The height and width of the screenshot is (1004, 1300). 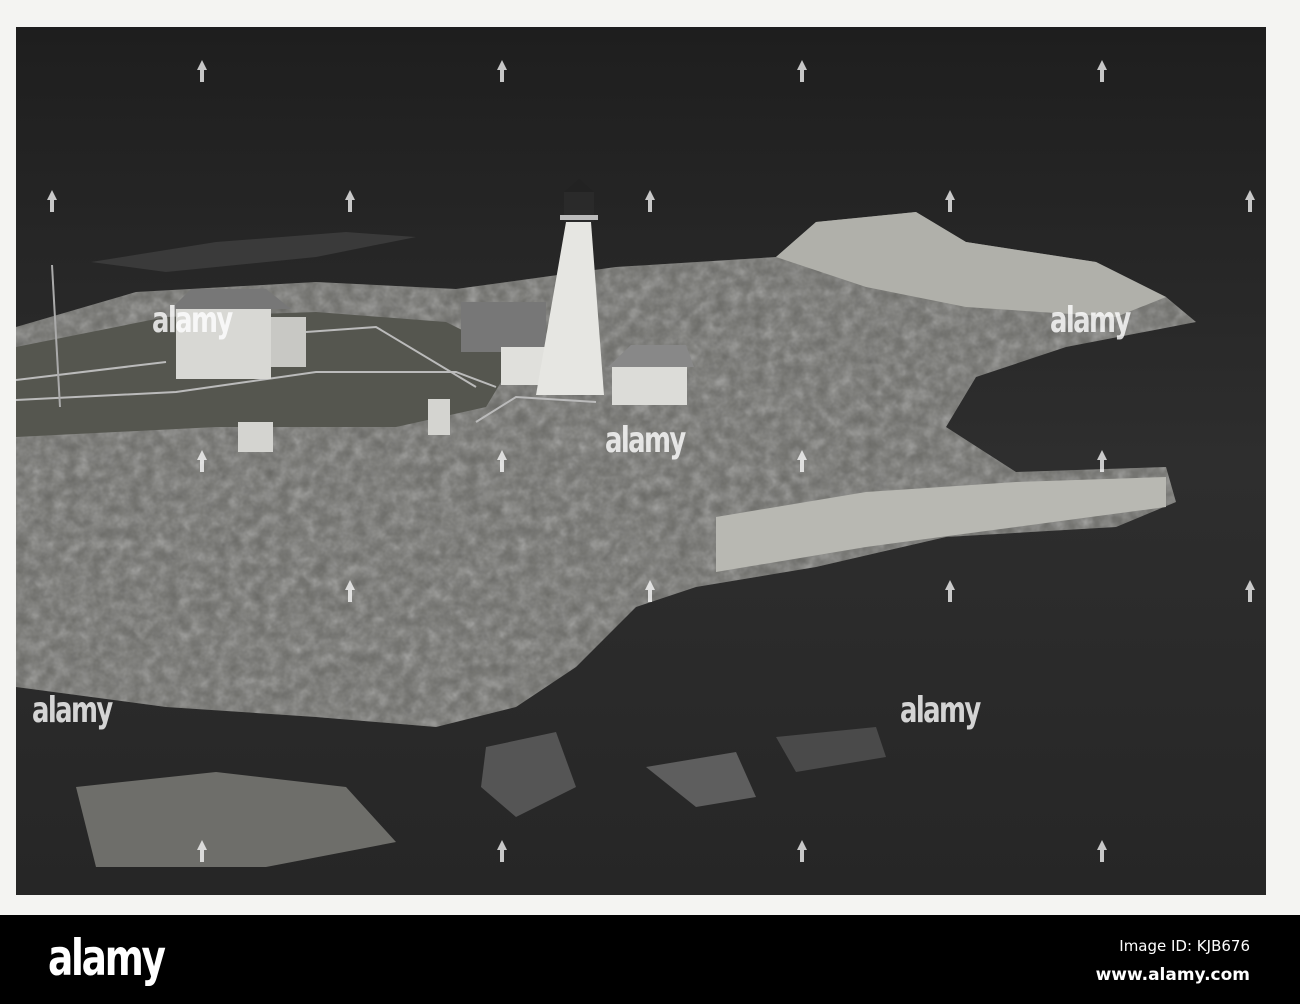 I want to click on alamy-logo: alamy, so click(x=107, y=958).